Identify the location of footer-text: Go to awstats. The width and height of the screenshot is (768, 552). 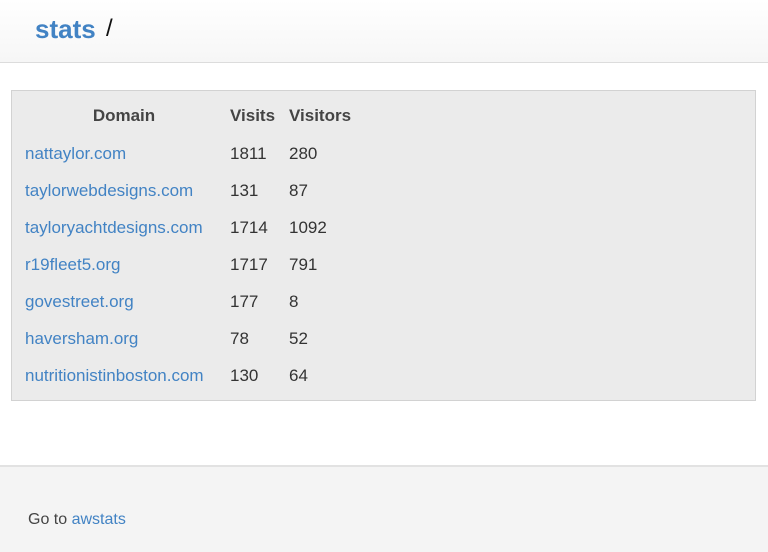
(77, 520).